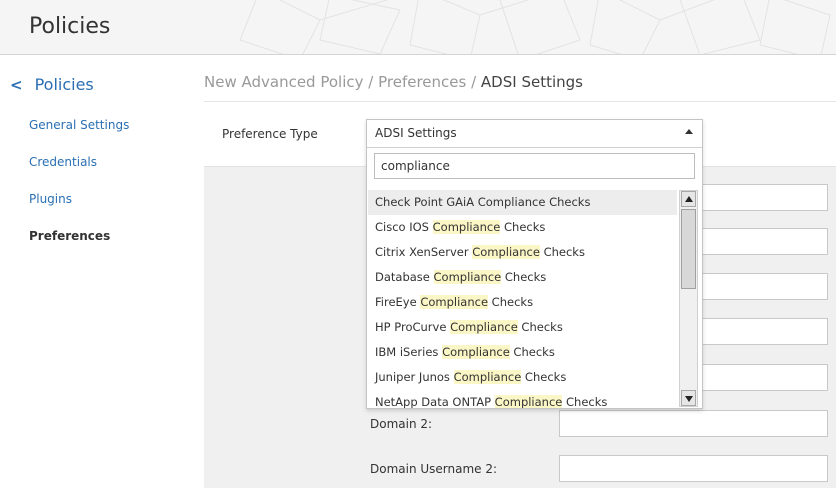 The height and width of the screenshot is (488, 836). Describe the element at coordinates (688, 298) in the screenshot. I see `dropdown-scrollbar` at that location.